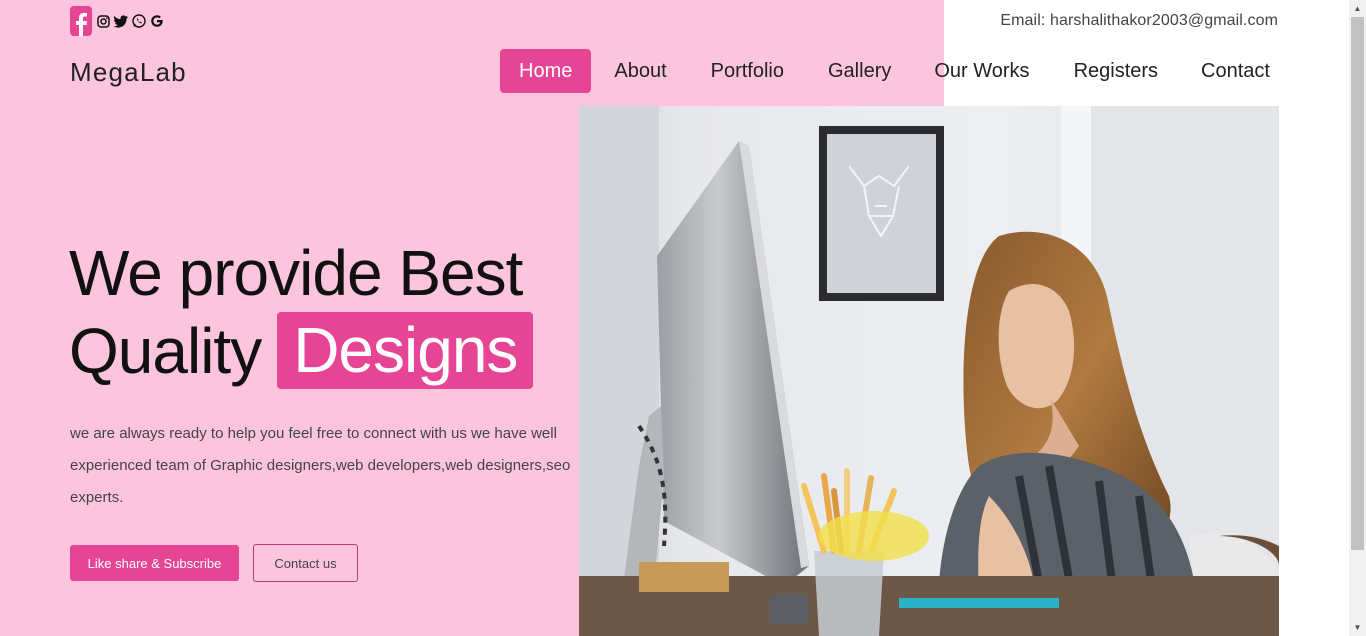  I want to click on scroll-up-arrow-icon: ▲, so click(1357, 8).